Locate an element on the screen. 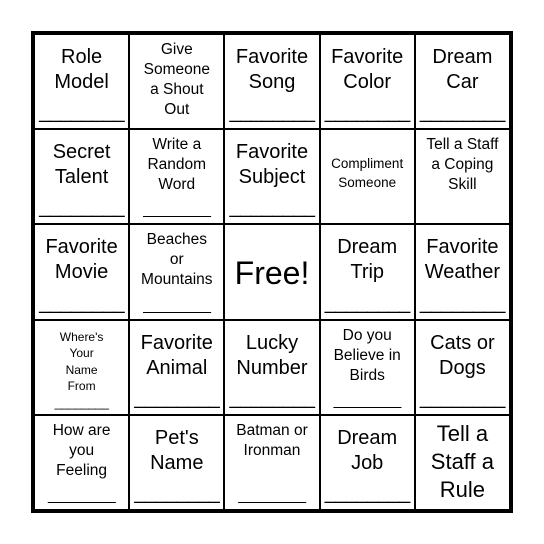 This screenshot has height=544, width=544. cell-label: Compliment Someone is located at coordinates (367, 173).